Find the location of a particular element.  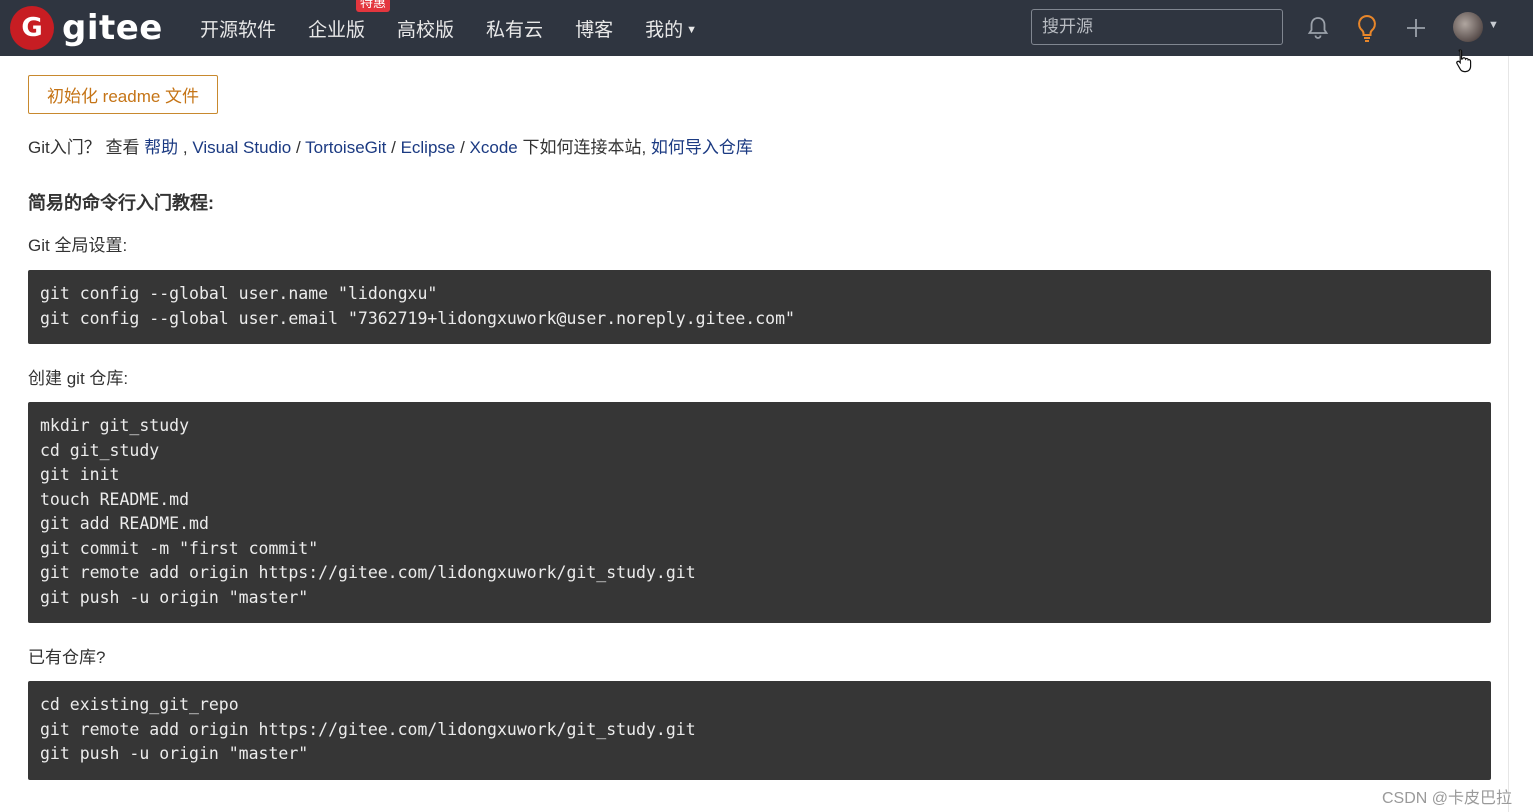

eclipse-link: Eclipse is located at coordinates (428, 147).